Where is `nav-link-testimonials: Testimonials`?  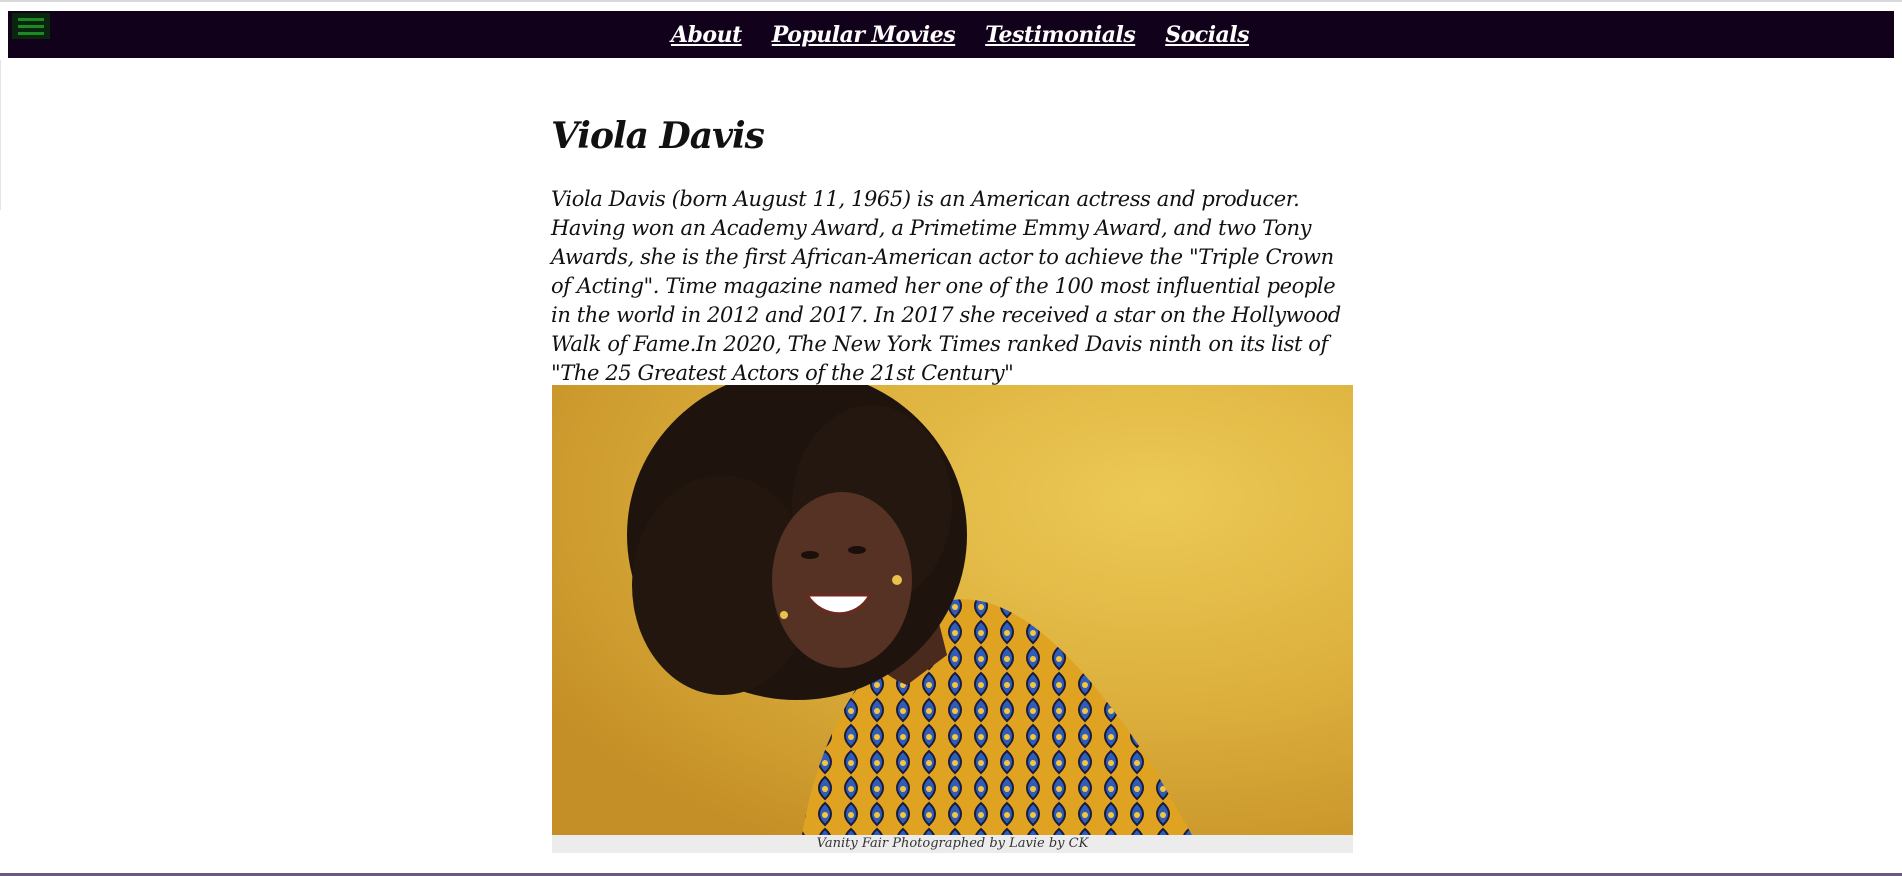 nav-link-testimonials: Testimonials is located at coordinates (1060, 35).